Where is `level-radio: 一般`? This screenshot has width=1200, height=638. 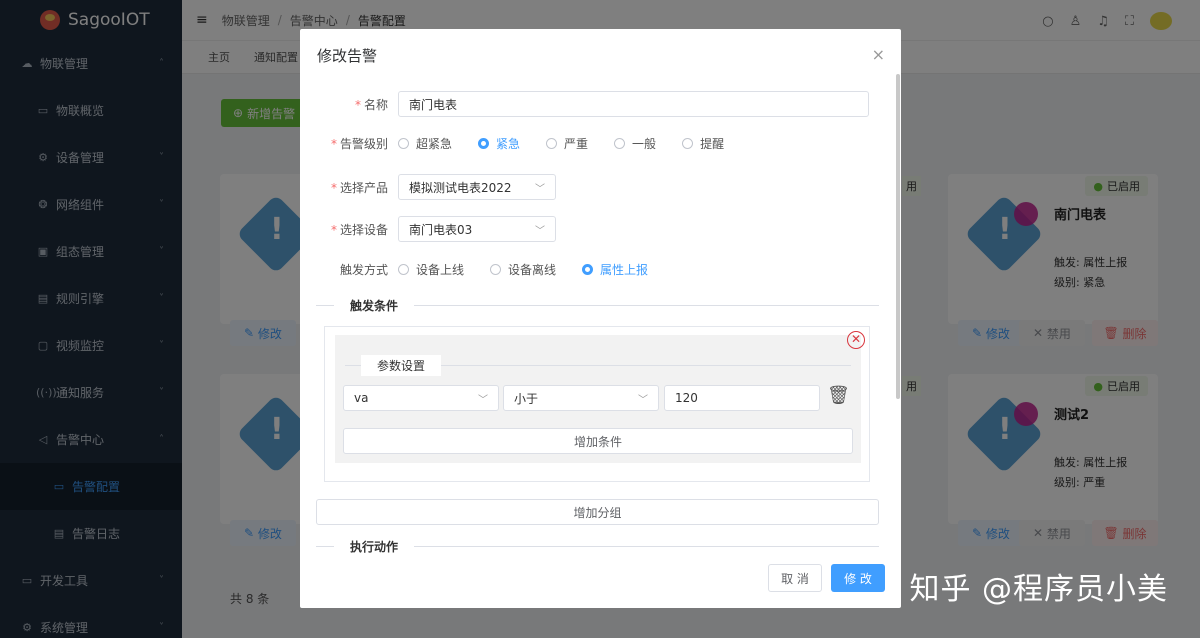
level-radio: 一般 is located at coordinates (635, 143).